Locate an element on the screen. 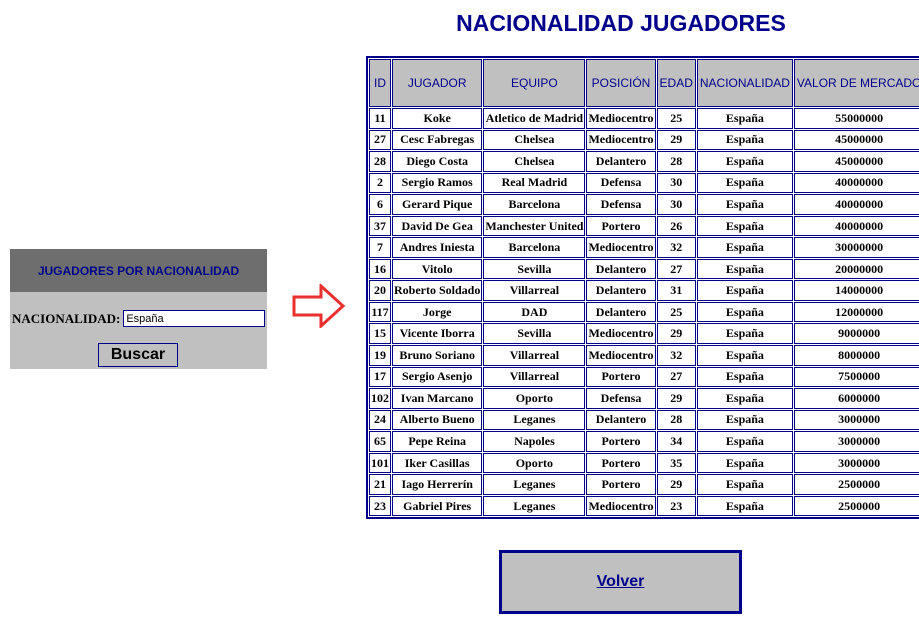 The image size is (919, 617). cell-equipo: DAD is located at coordinates (534, 312).